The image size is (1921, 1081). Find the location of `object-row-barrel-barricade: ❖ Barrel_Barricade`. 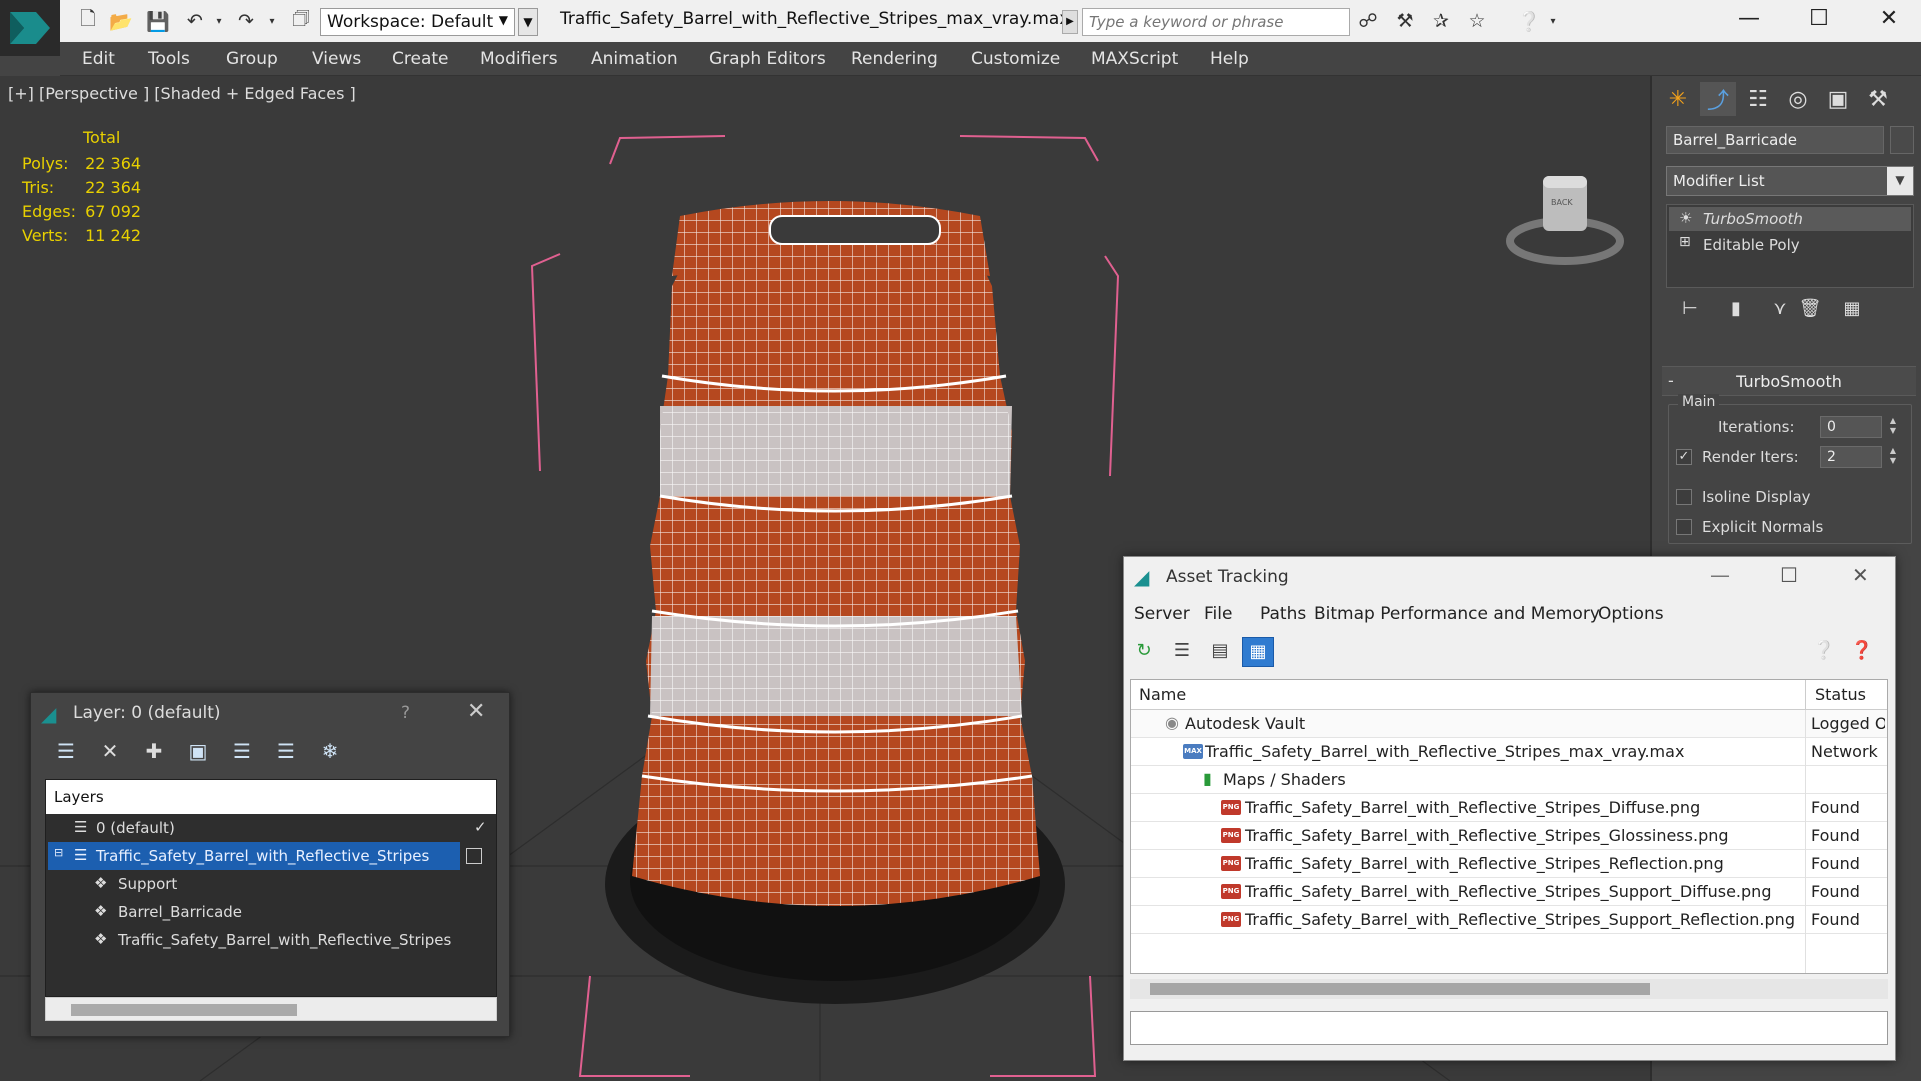

object-row-barrel-barricade: ❖ Barrel_Barricade is located at coordinates (271, 912).